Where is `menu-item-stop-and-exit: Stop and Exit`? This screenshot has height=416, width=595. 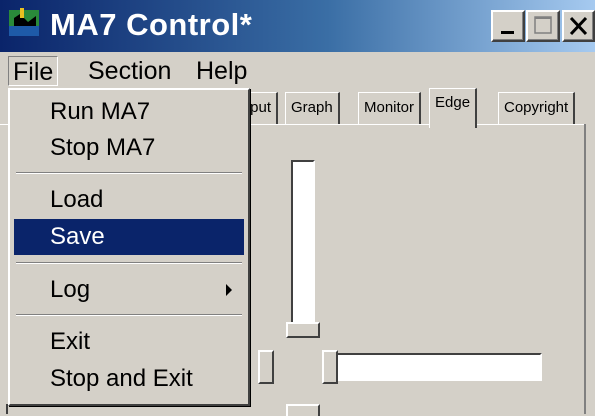 menu-item-stop-and-exit: Stop and Exit is located at coordinates (129, 379).